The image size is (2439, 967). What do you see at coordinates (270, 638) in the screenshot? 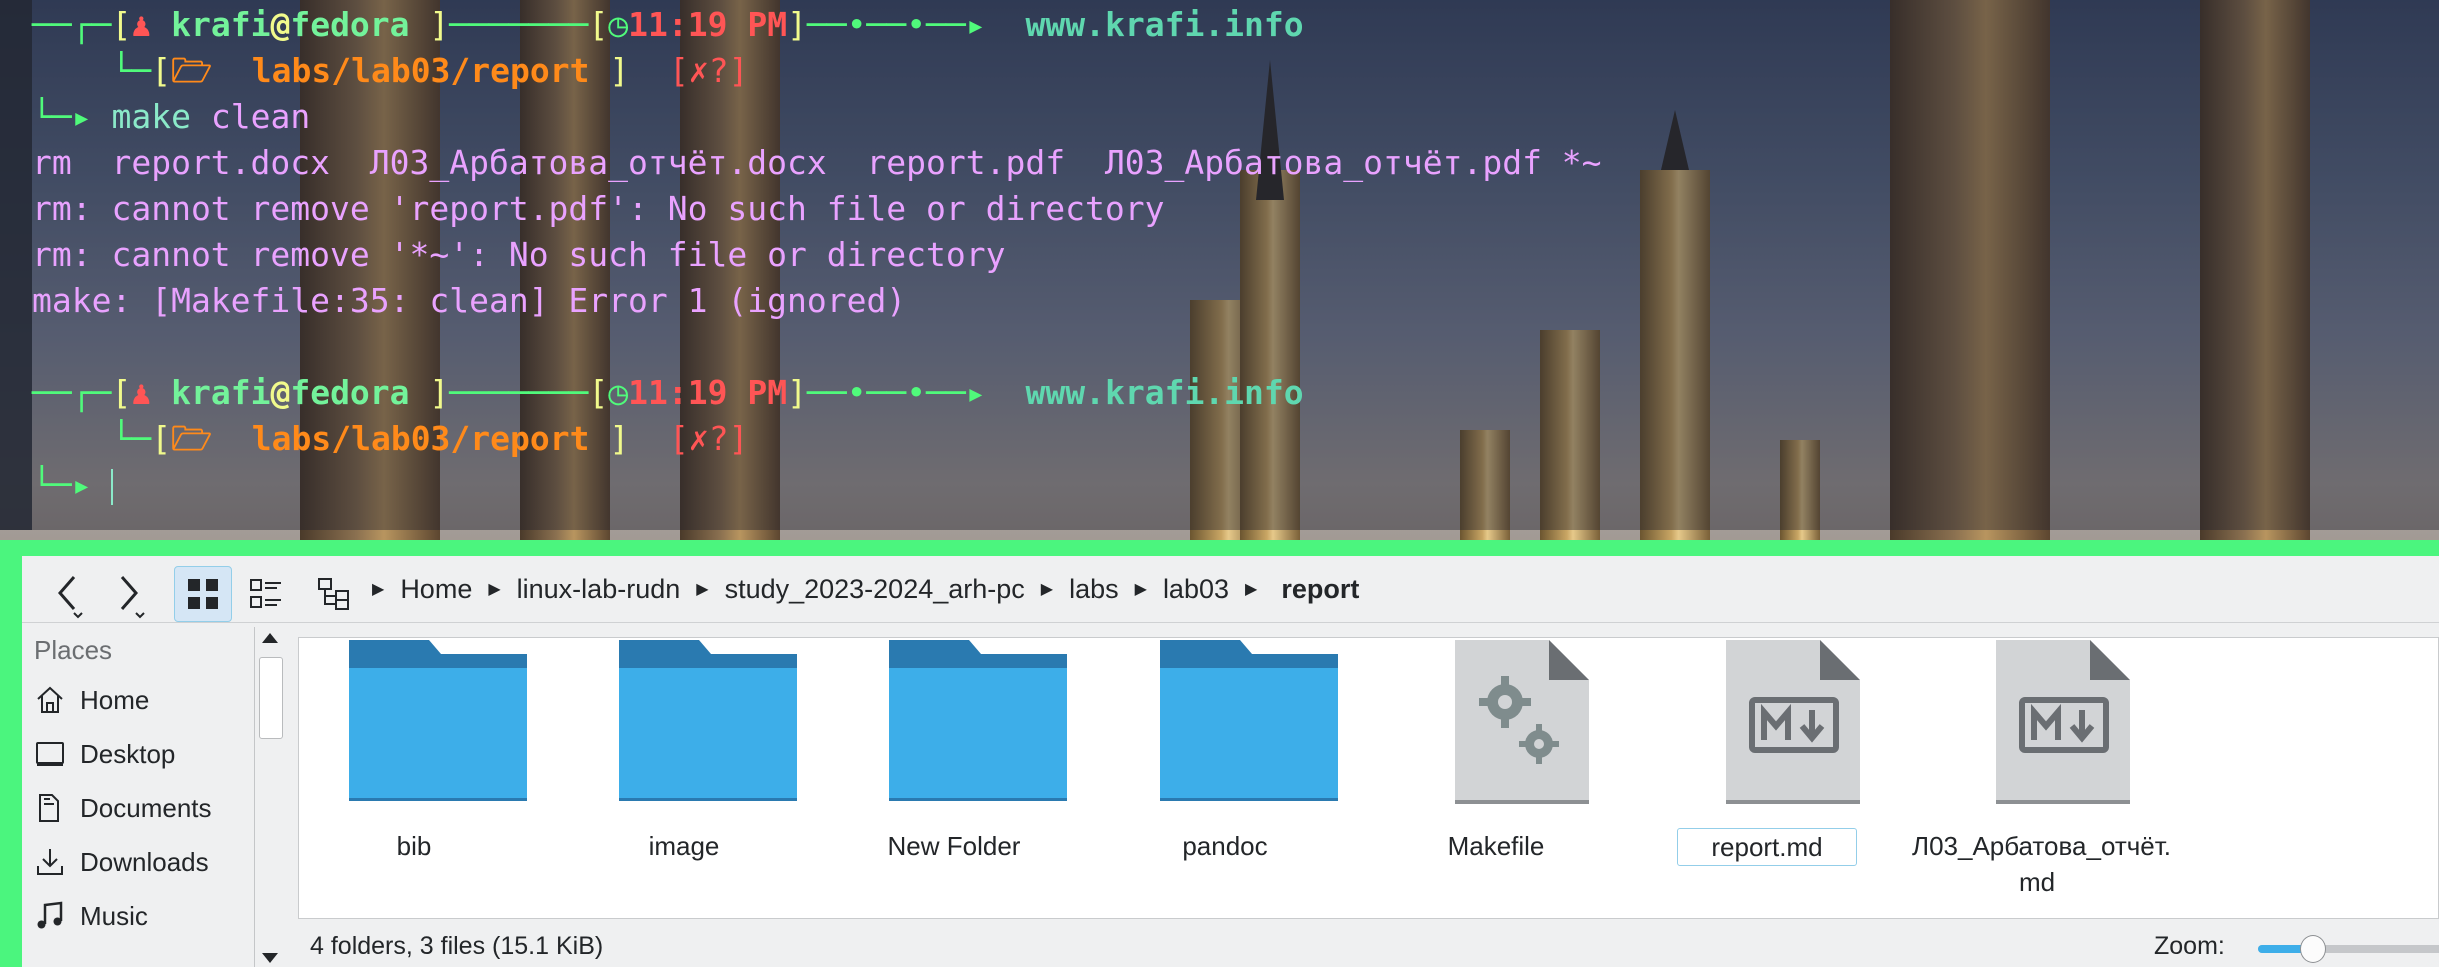
I see `scroll-up-icon` at bounding box center [270, 638].